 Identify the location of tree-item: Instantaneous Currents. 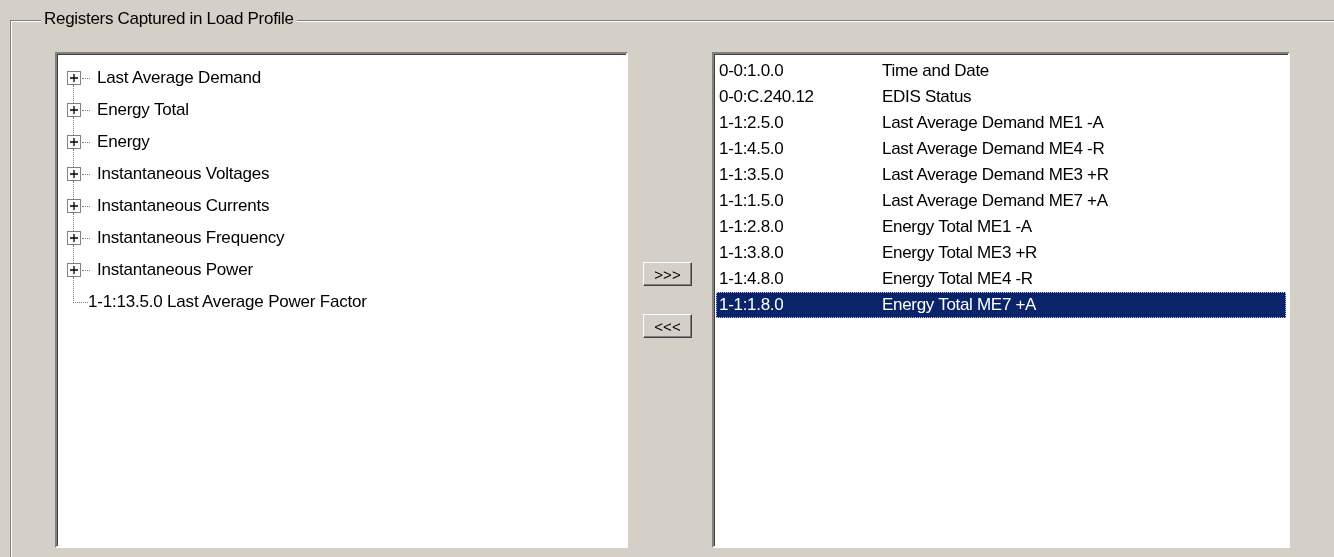
(181, 206).